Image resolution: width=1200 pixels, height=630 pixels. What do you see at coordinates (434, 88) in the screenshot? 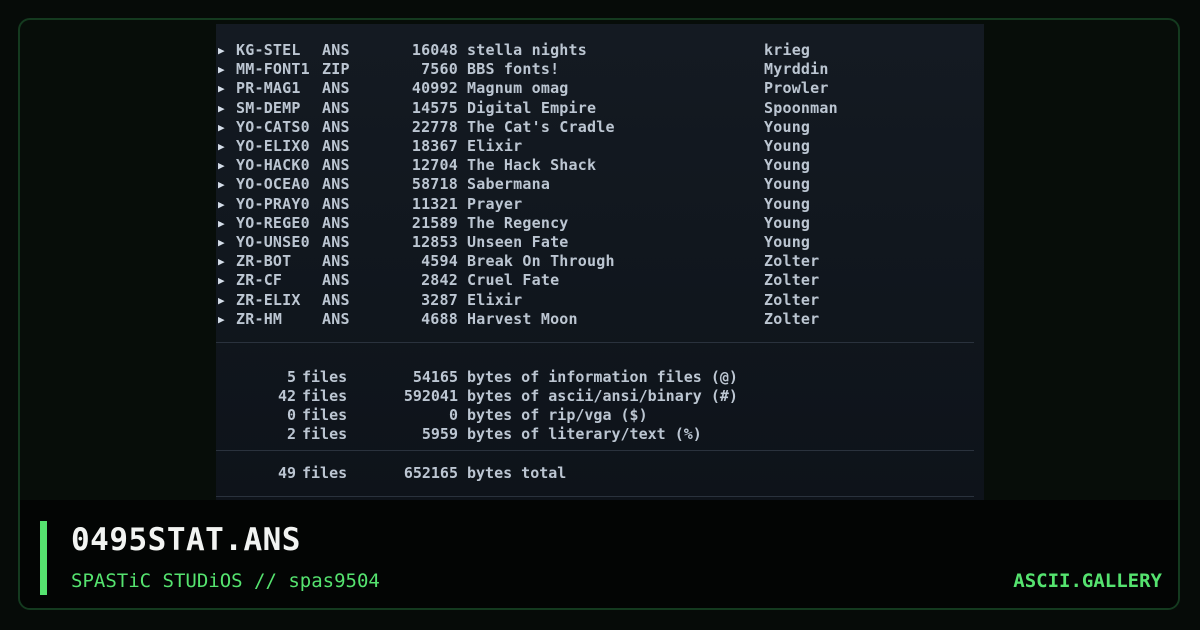
I see `file-size: 40992` at bounding box center [434, 88].